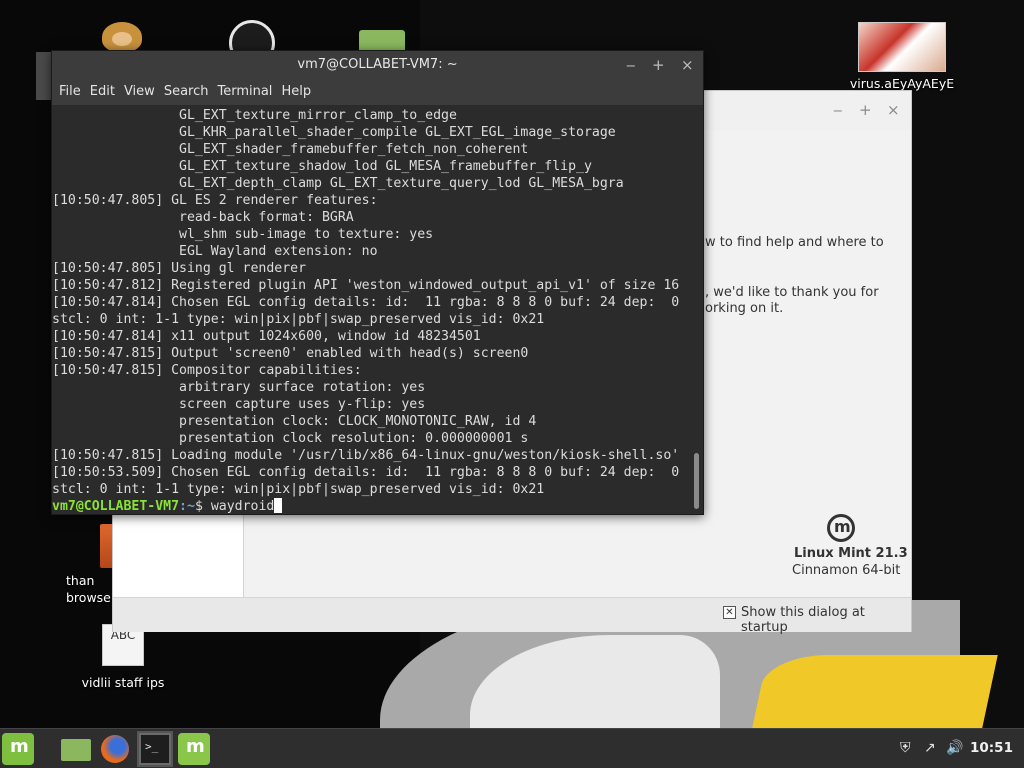  I want to click on desktop-icon-folder, so click(382, 42).